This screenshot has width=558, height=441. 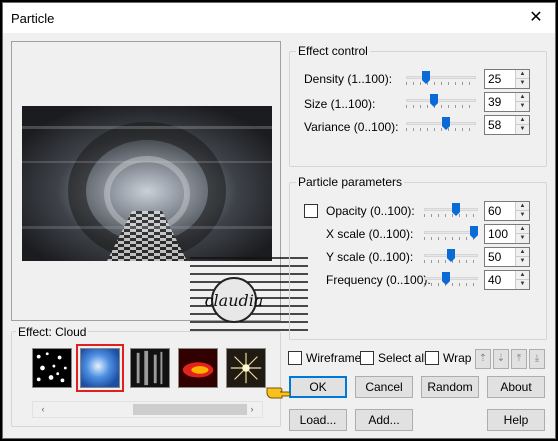 What do you see at coordinates (507, 211) in the screenshot?
I see `opacity-spinner: 60 ▲ ▼` at bounding box center [507, 211].